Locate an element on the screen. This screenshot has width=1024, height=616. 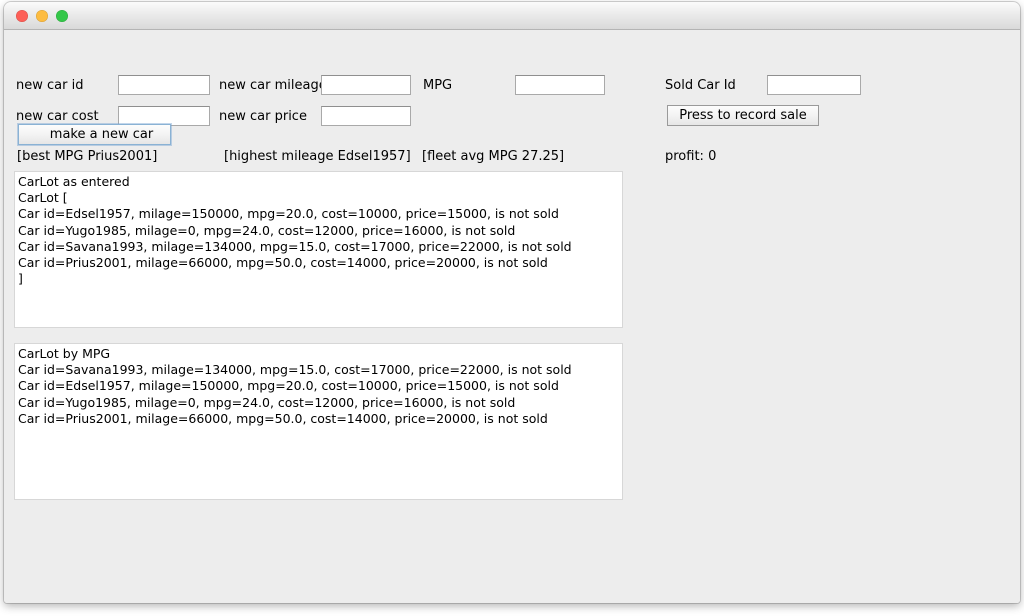
new-car-mileage-input is located at coordinates (366, 85).